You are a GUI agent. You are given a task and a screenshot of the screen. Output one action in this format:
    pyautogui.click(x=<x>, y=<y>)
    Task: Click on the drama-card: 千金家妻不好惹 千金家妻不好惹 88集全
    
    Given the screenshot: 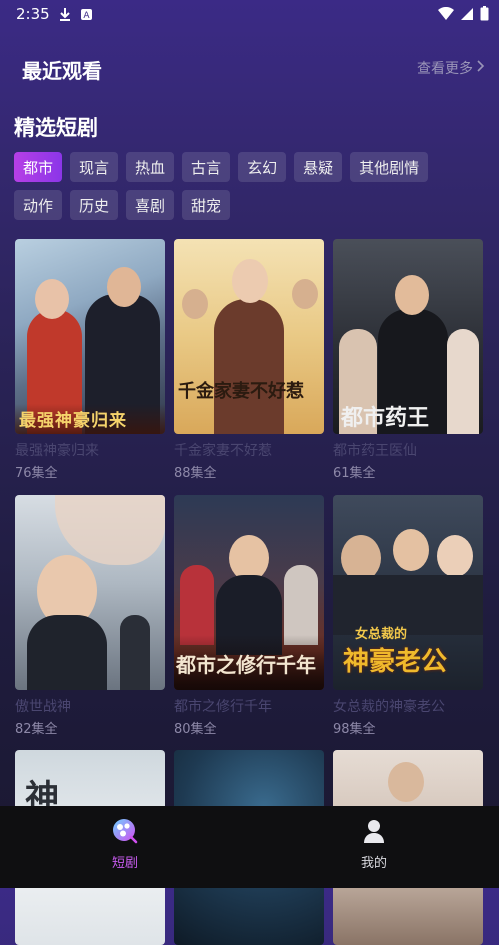 What is the action you would take?
    pyautogui.click(x=249, y=360)
    